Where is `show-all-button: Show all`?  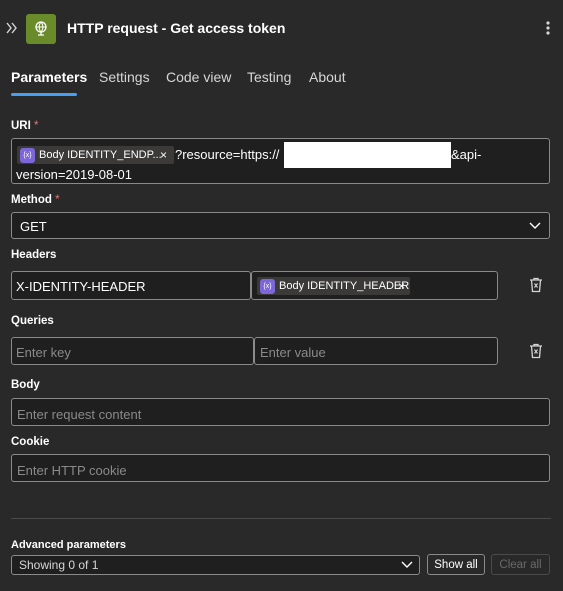
show-all-button: Show all is located at coordinates (456, 564).